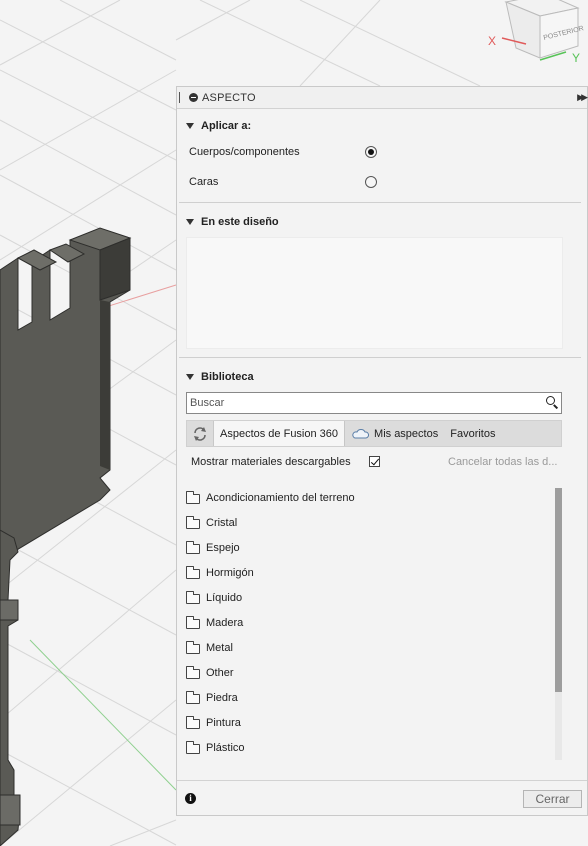  What do you see at coordinates (382, 547) in the screenshot?
I see `folder-item: Espejo` at bounding box center [382, 547].